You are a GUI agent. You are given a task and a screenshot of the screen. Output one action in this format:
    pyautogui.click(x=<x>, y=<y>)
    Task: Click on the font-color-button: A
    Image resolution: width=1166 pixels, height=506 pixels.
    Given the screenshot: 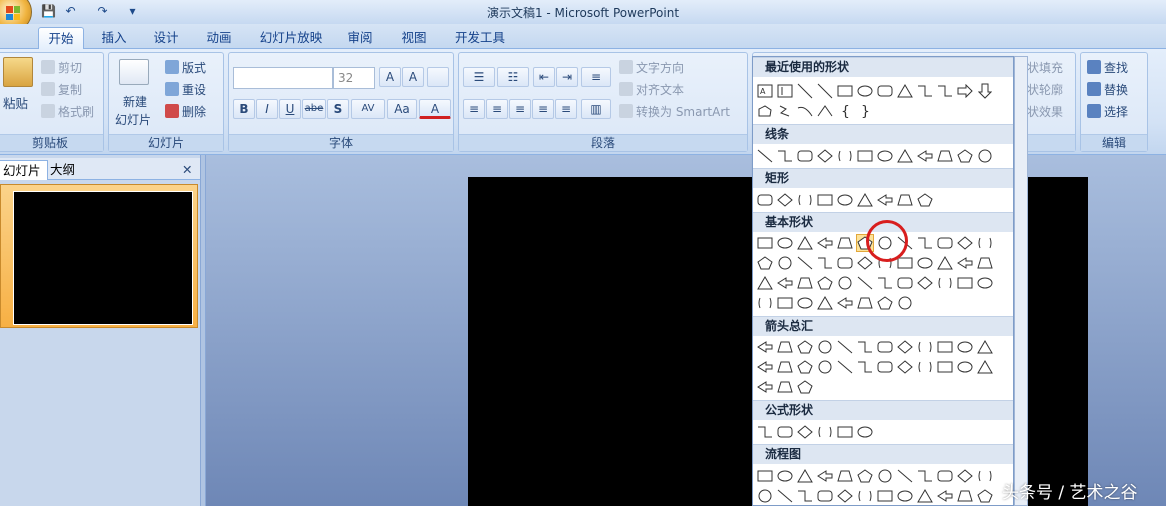 What is the action you would take?
    pyautogui.click(x=435, y=109)
    